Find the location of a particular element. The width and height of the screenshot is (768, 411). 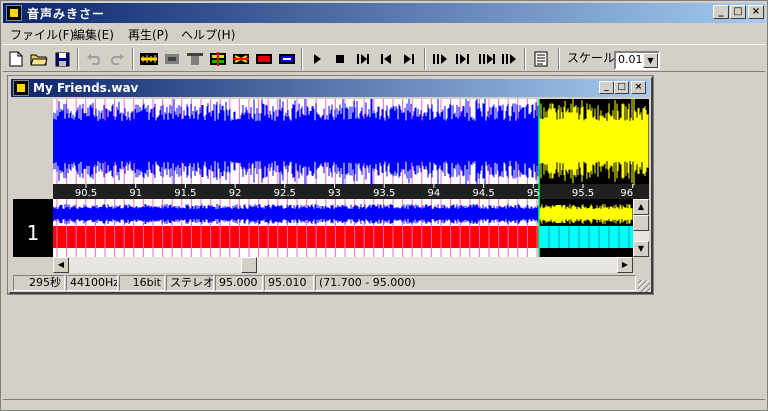

new-file-icon is located at coordinates (16, 59).